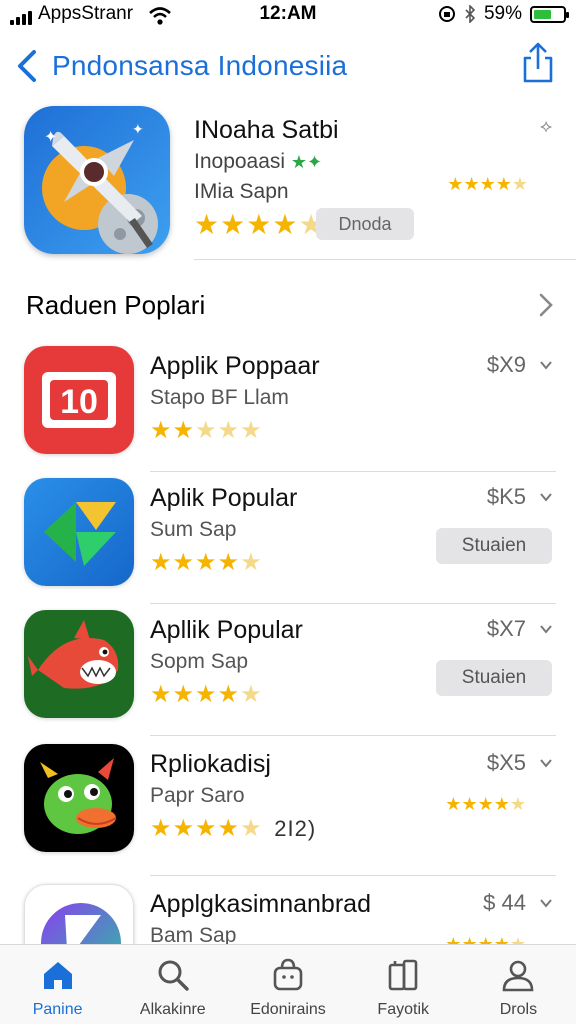 Image resolution: width=576 pixels, height=1024 pixels. What do you see at coordinates (288, 538) in the screenshot?
I see `list-item: Aplik Popular Sum Sap ★★★★★ $K5 Stuaien` at bounding box center [288, 538].